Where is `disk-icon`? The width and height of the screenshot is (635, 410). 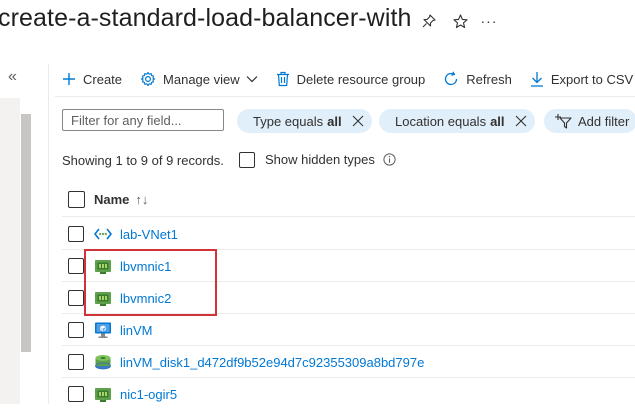
disk-icon is located at coordinates (103, 362).